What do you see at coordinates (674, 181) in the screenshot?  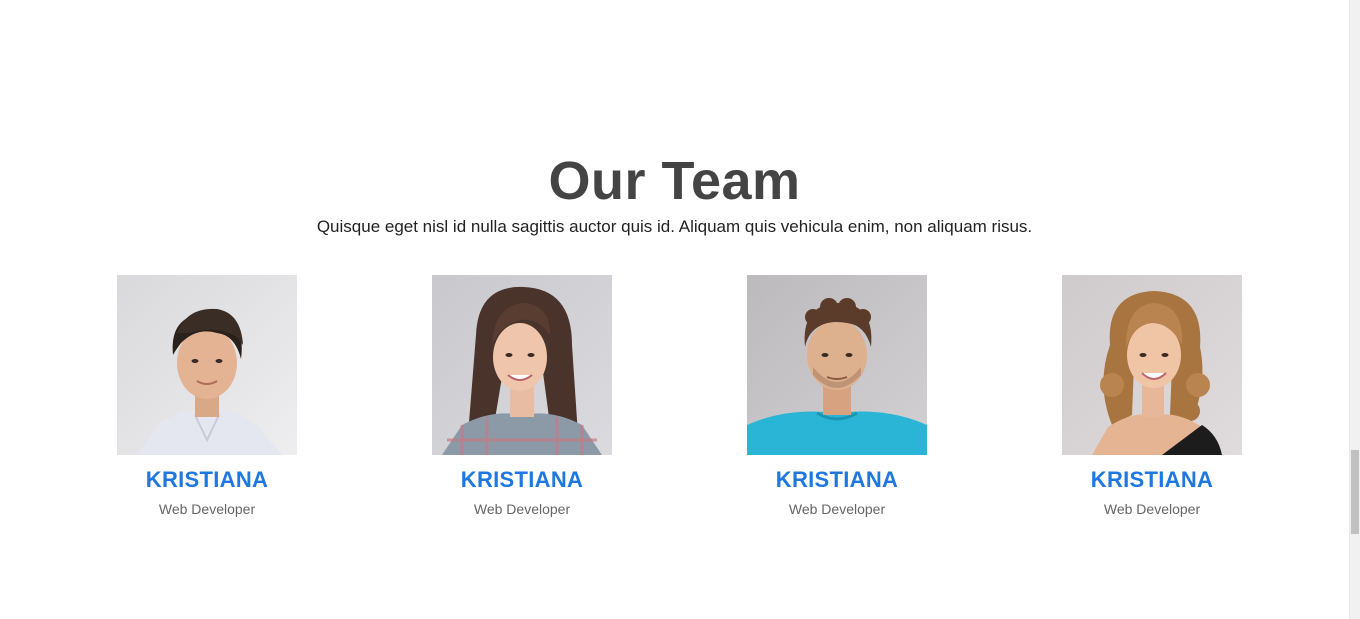 I see `section-title: Our Team` at bounding box center [674, 181].